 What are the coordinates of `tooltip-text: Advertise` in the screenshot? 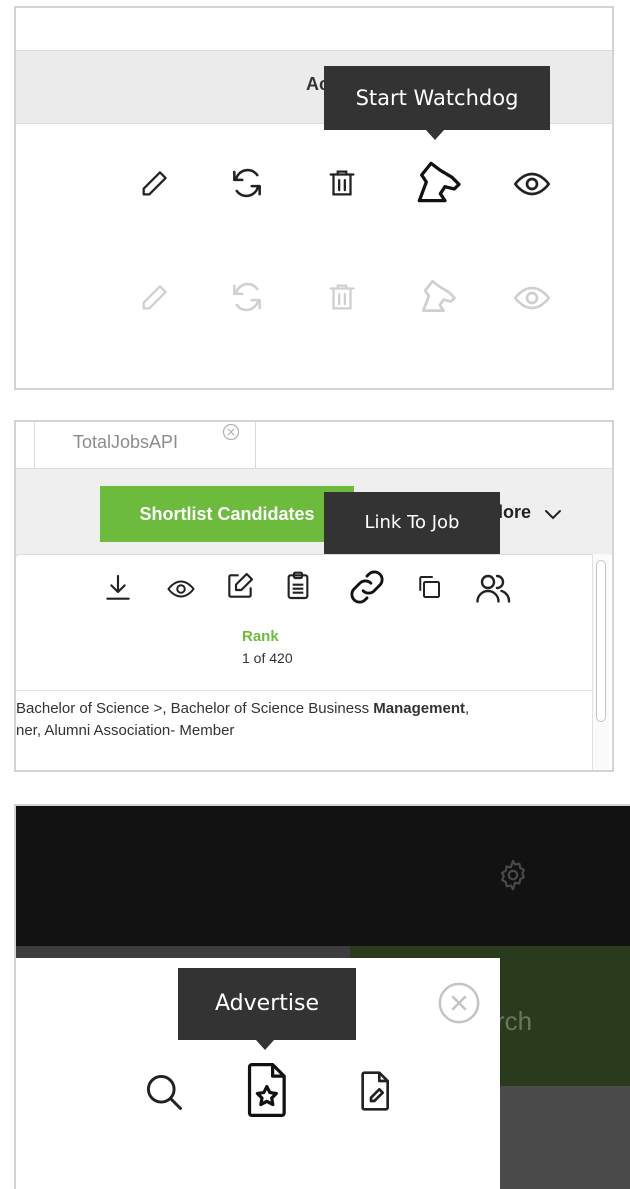 It's located at (267, 1003).